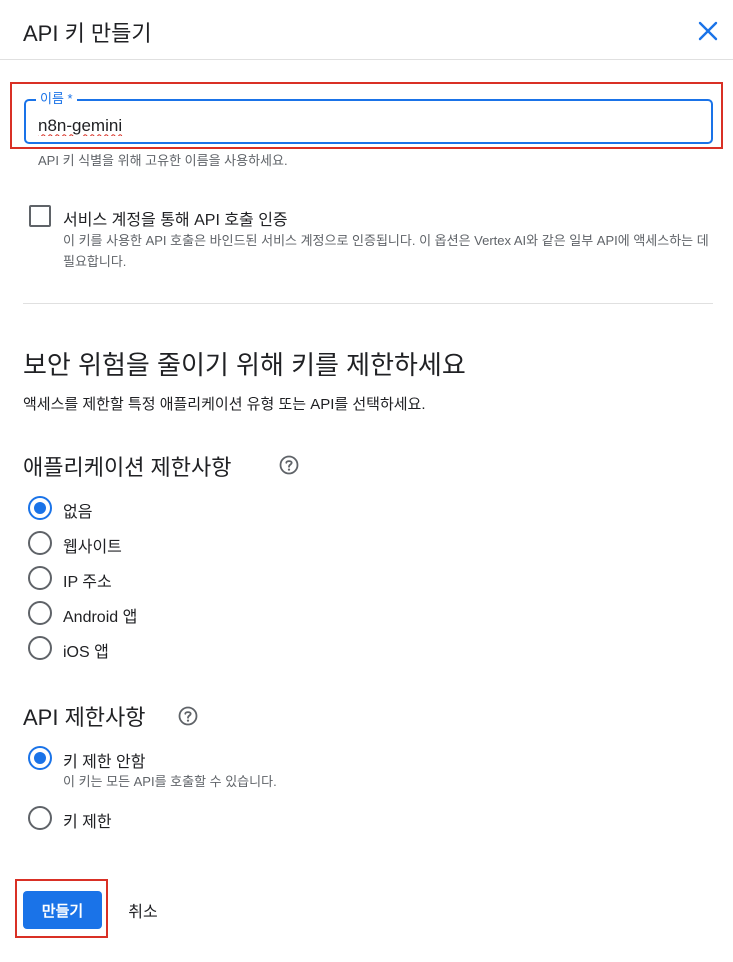  What do you see at coordinates (87, 582) in the screenshot?
I see `app-restriction-ip-label: IP 주소` at bounding box center [87, 582].